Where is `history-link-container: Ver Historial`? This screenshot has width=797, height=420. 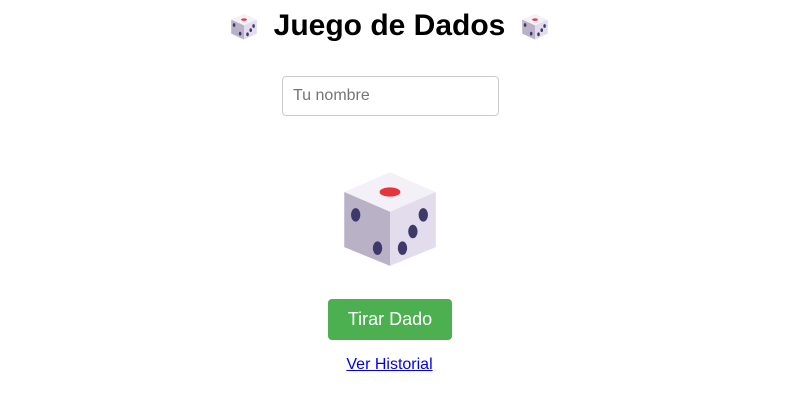 history-link-container: Ver Historial is located at coordinates (389, 365).